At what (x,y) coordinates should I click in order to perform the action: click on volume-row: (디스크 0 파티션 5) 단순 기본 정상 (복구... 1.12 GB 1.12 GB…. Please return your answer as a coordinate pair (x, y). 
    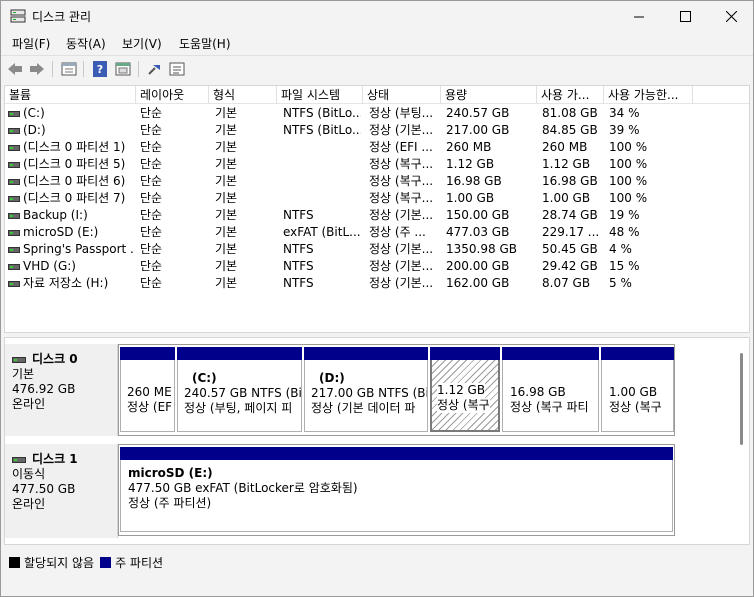
    Looking at the image, I should click on (377, 164).